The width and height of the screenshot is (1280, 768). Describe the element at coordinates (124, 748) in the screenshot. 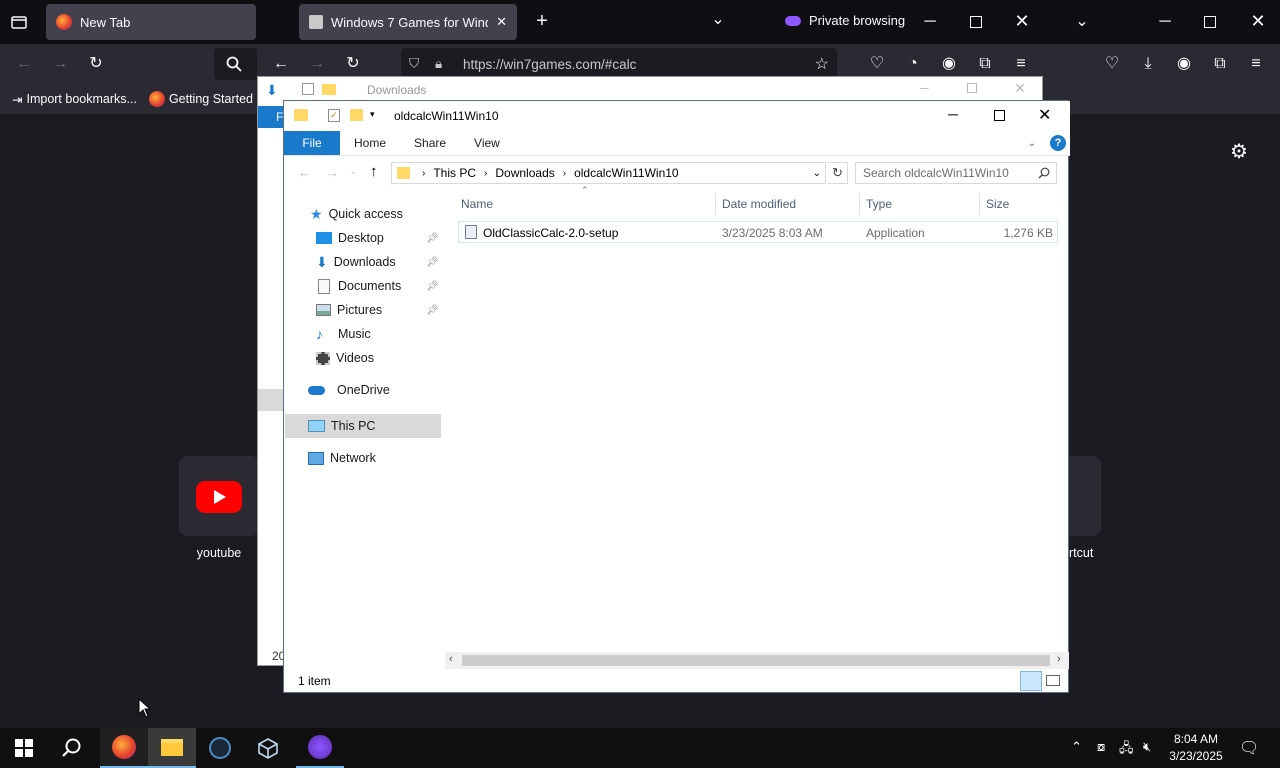

I see `taskbar-firefox` at that location.